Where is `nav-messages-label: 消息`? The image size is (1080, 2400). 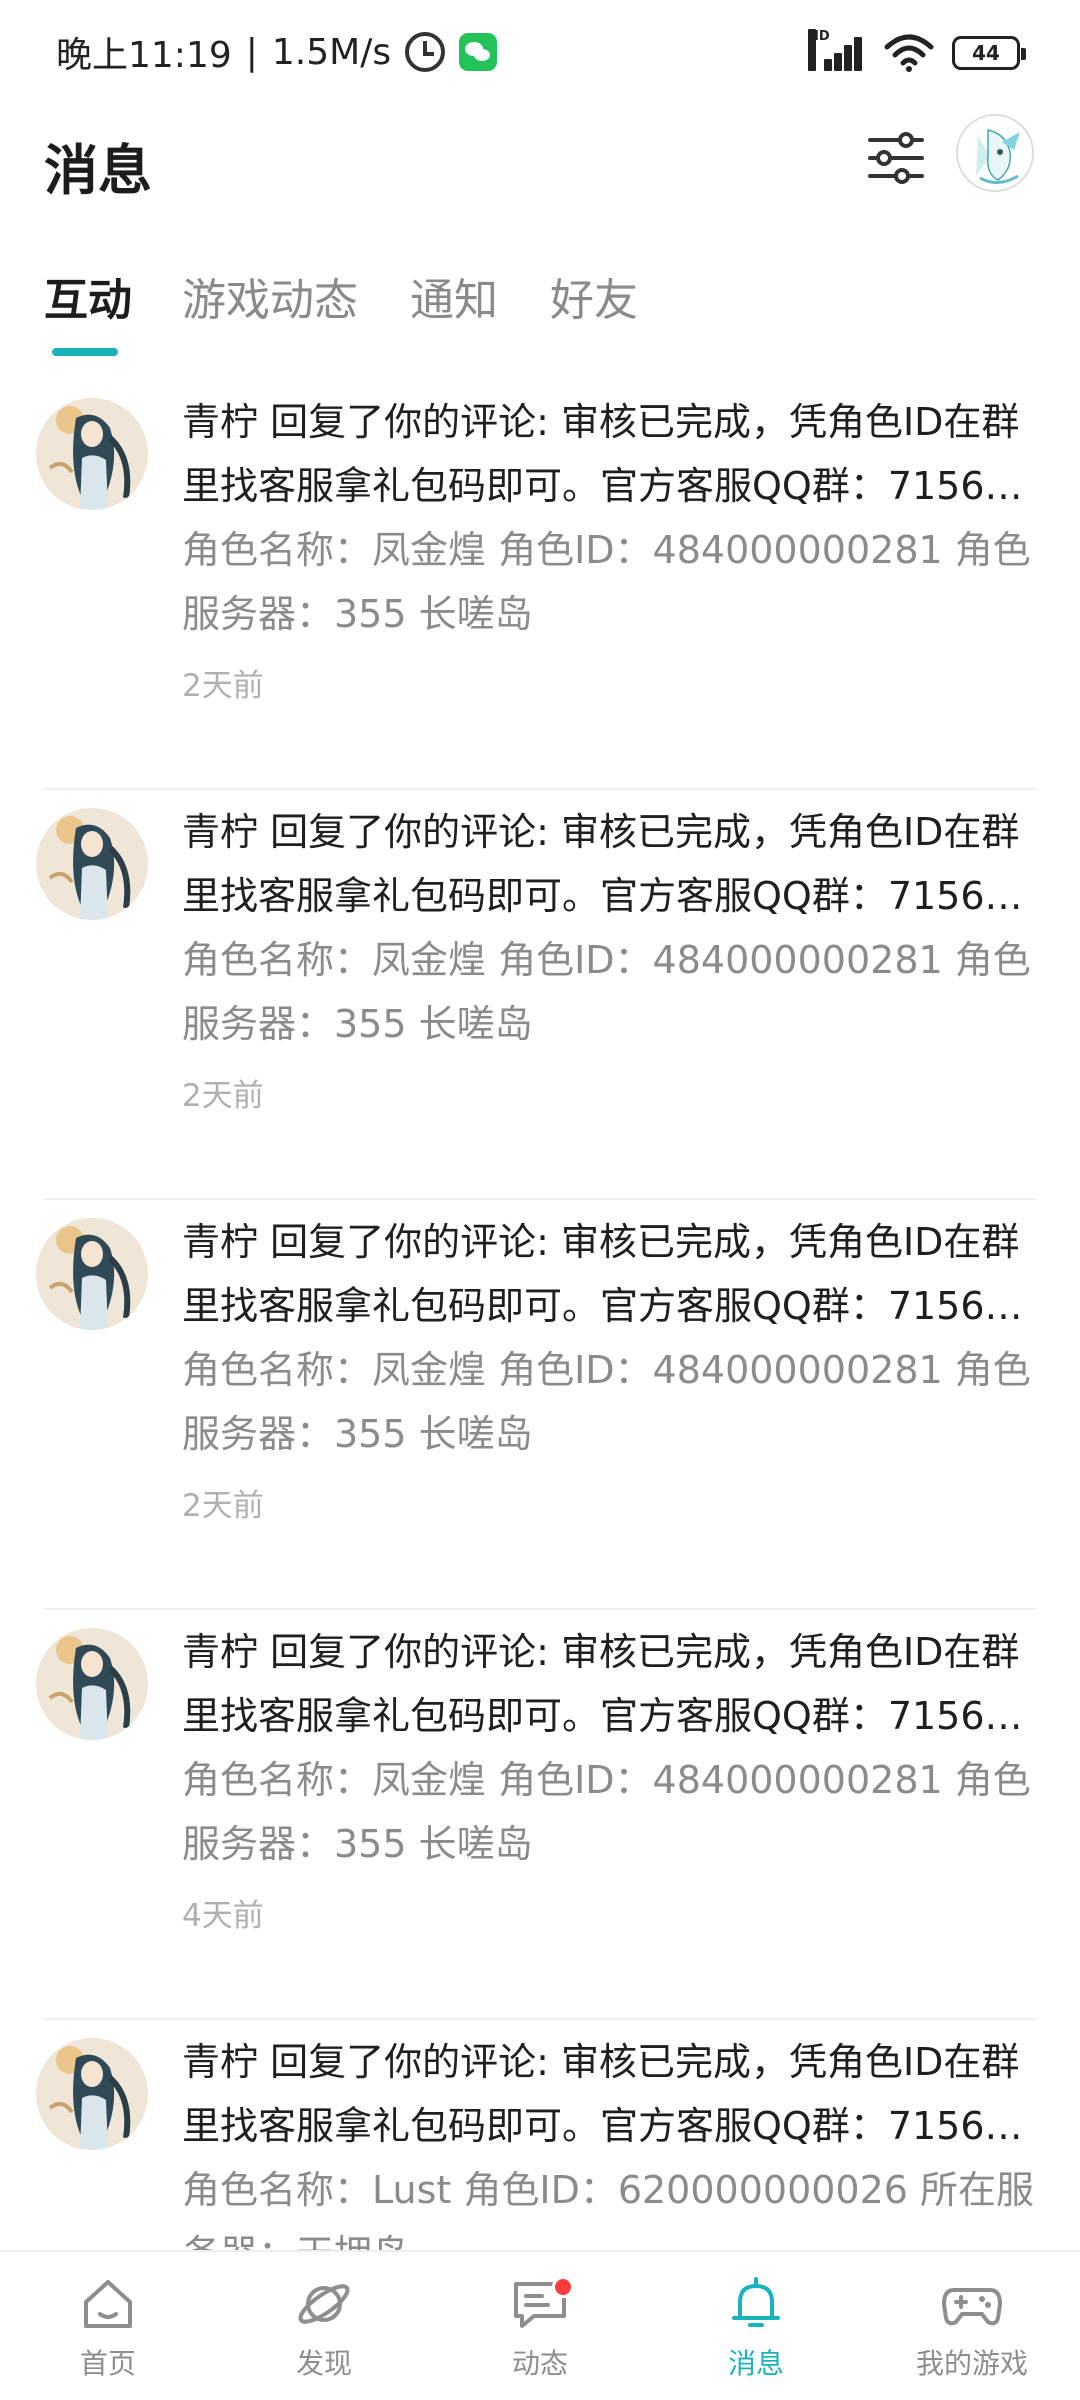
nav-messages-label: 消息 is located at coordinates (755, 2363).